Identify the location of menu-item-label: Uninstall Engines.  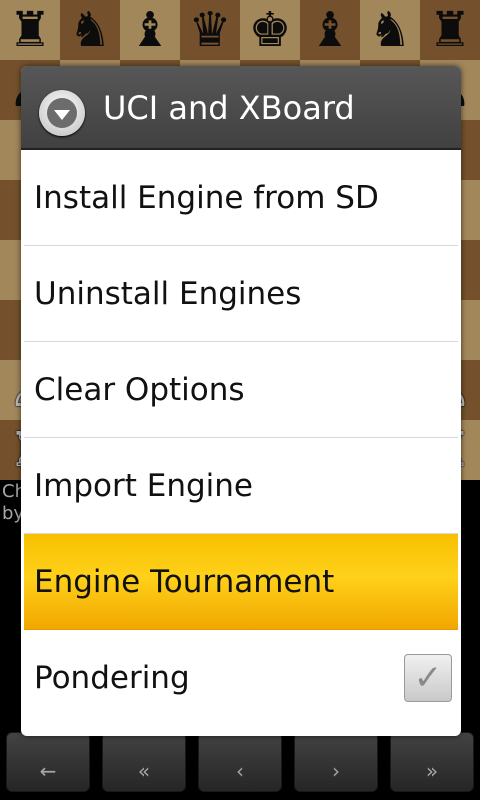
(168, 293).